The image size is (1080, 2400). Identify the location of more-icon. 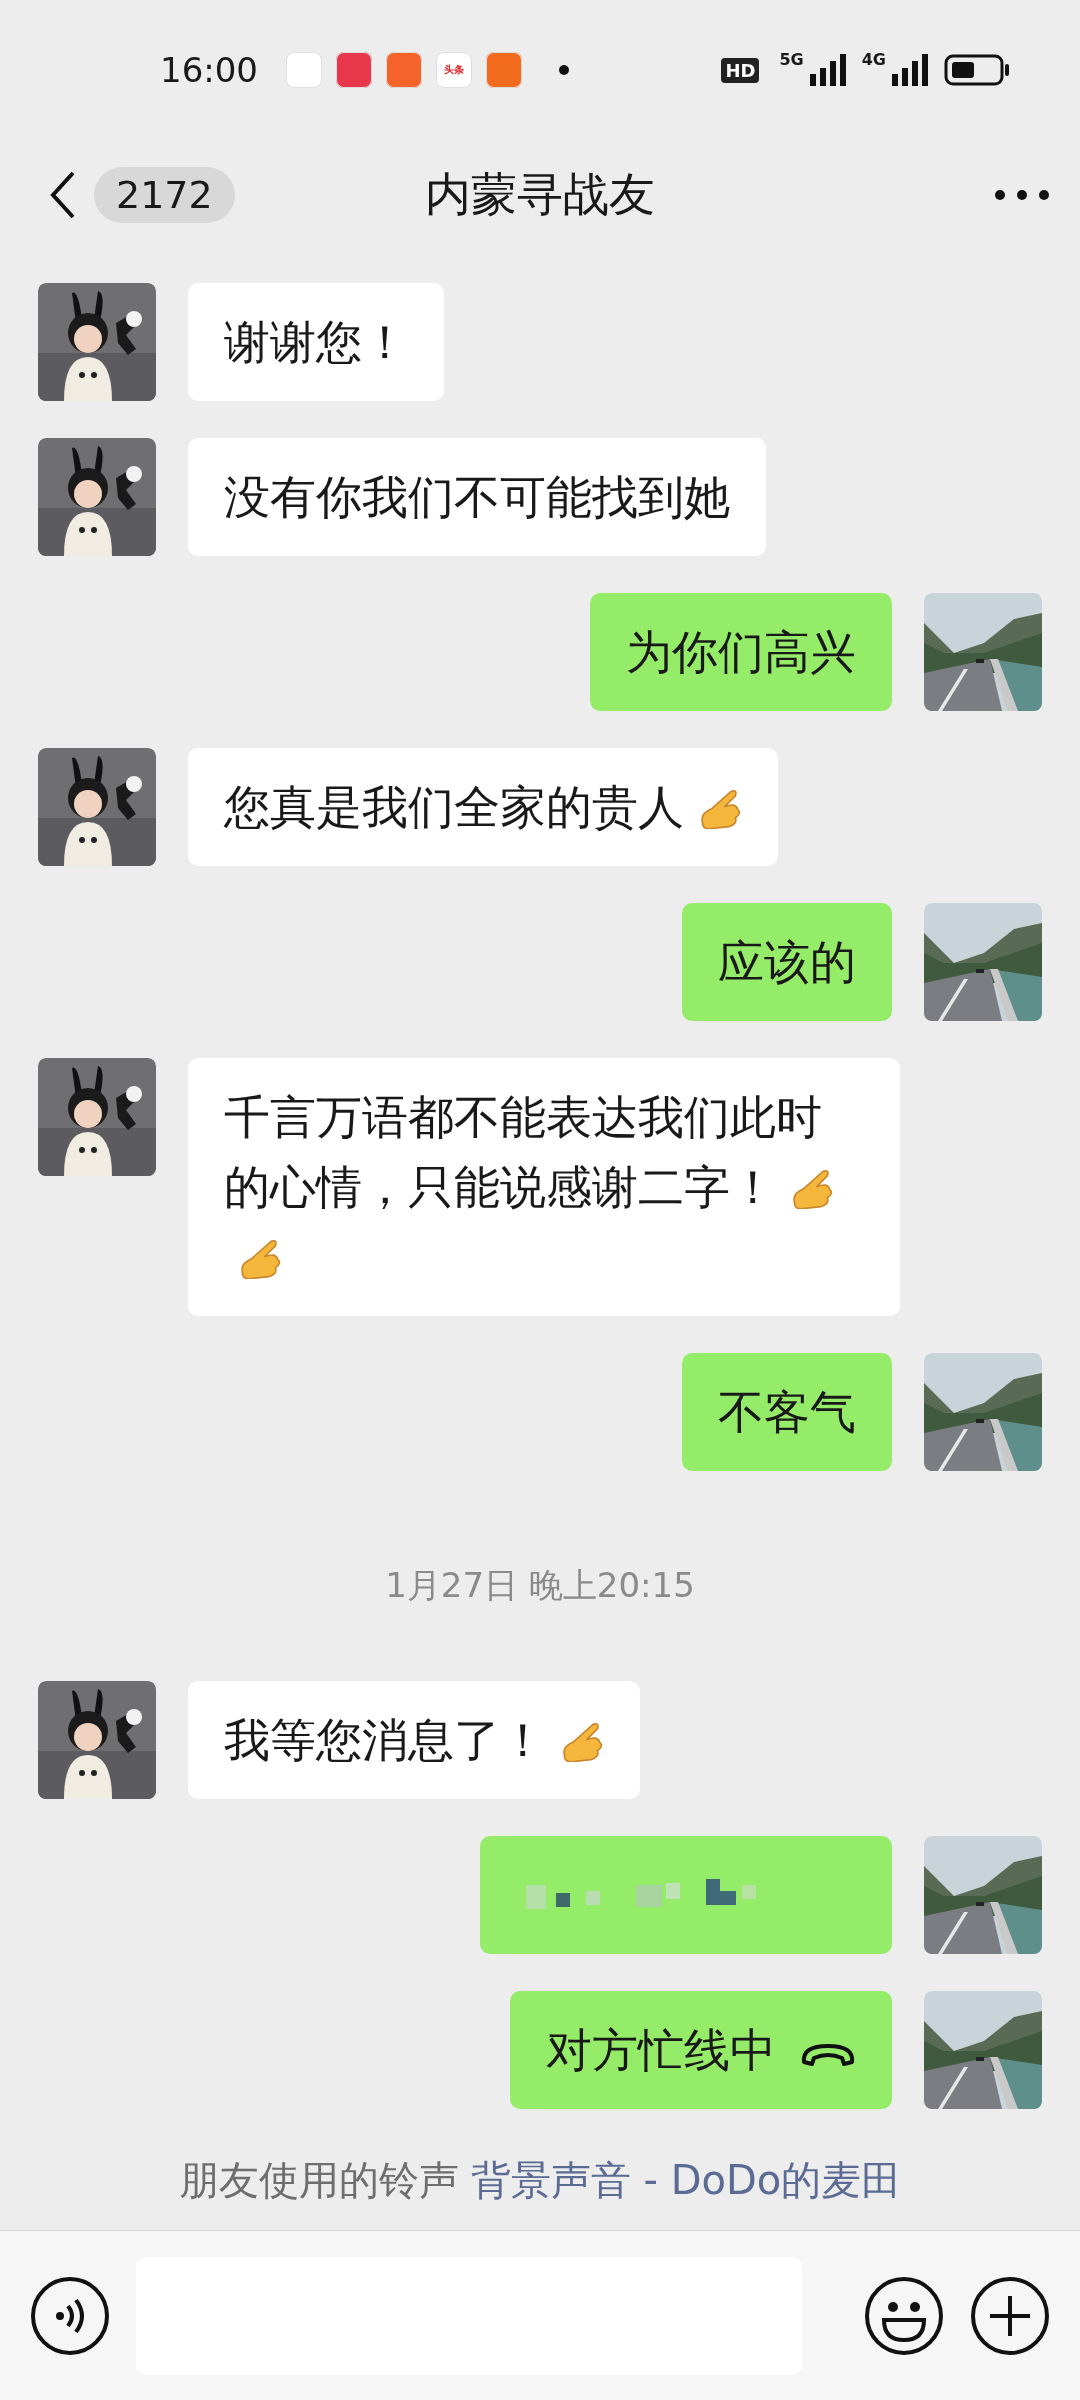
(1022, 195).